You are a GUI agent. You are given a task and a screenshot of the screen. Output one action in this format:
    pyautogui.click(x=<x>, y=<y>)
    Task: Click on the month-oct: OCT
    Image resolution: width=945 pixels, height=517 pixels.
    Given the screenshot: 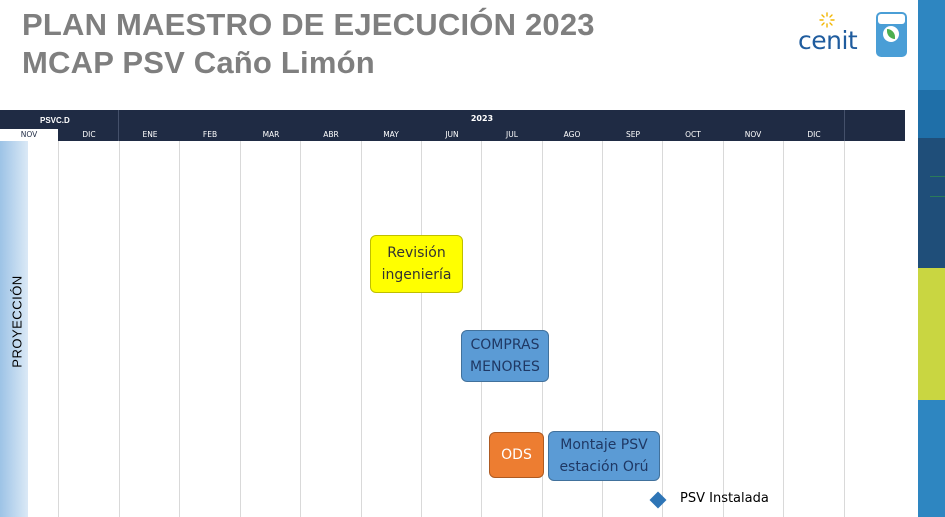 What is the action you would take?
    pyautogui.click(x=693, y=134)
    